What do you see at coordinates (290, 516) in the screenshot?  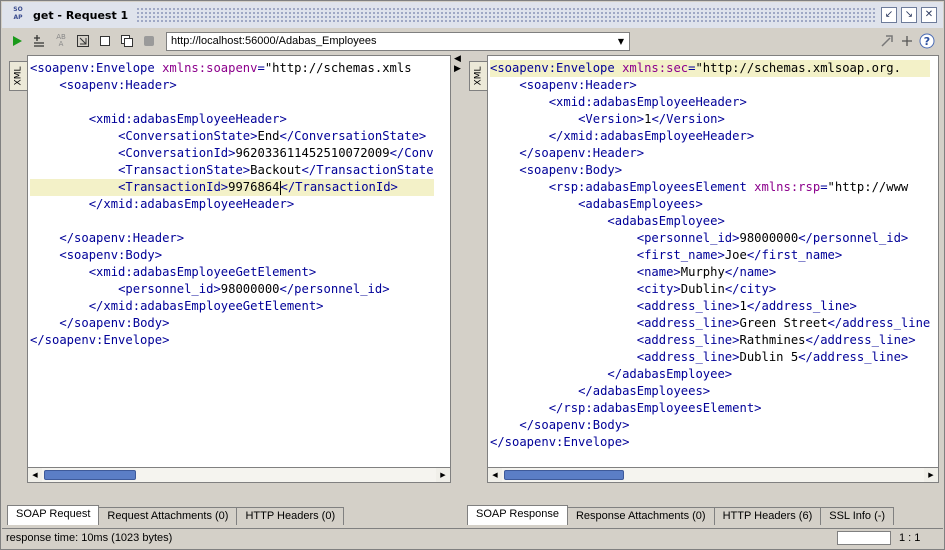 I see `tab-http-headers-0: HTTP Headers (0)` at bounding box center [290, 516].